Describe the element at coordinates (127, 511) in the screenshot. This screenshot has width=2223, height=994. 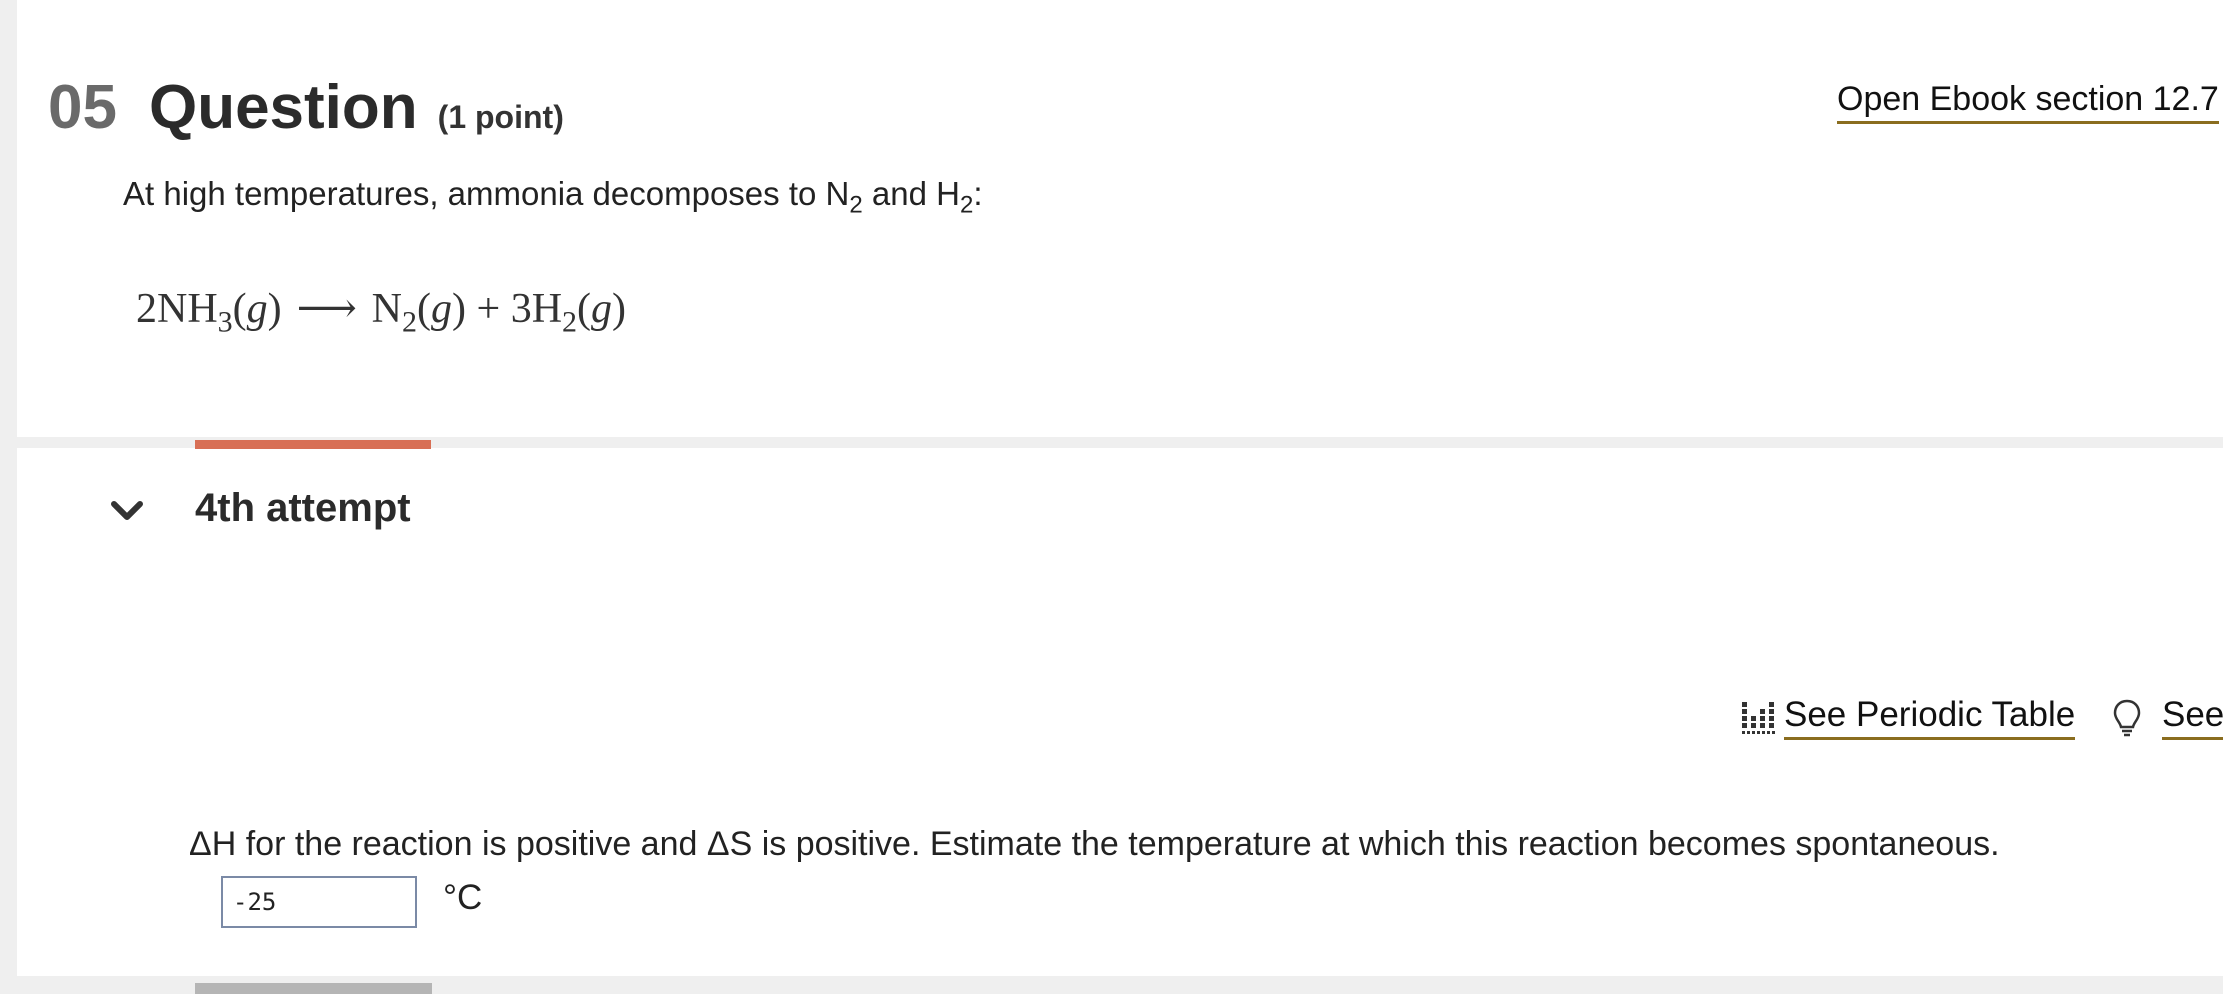
I see `chevron-down-icon` at that location.